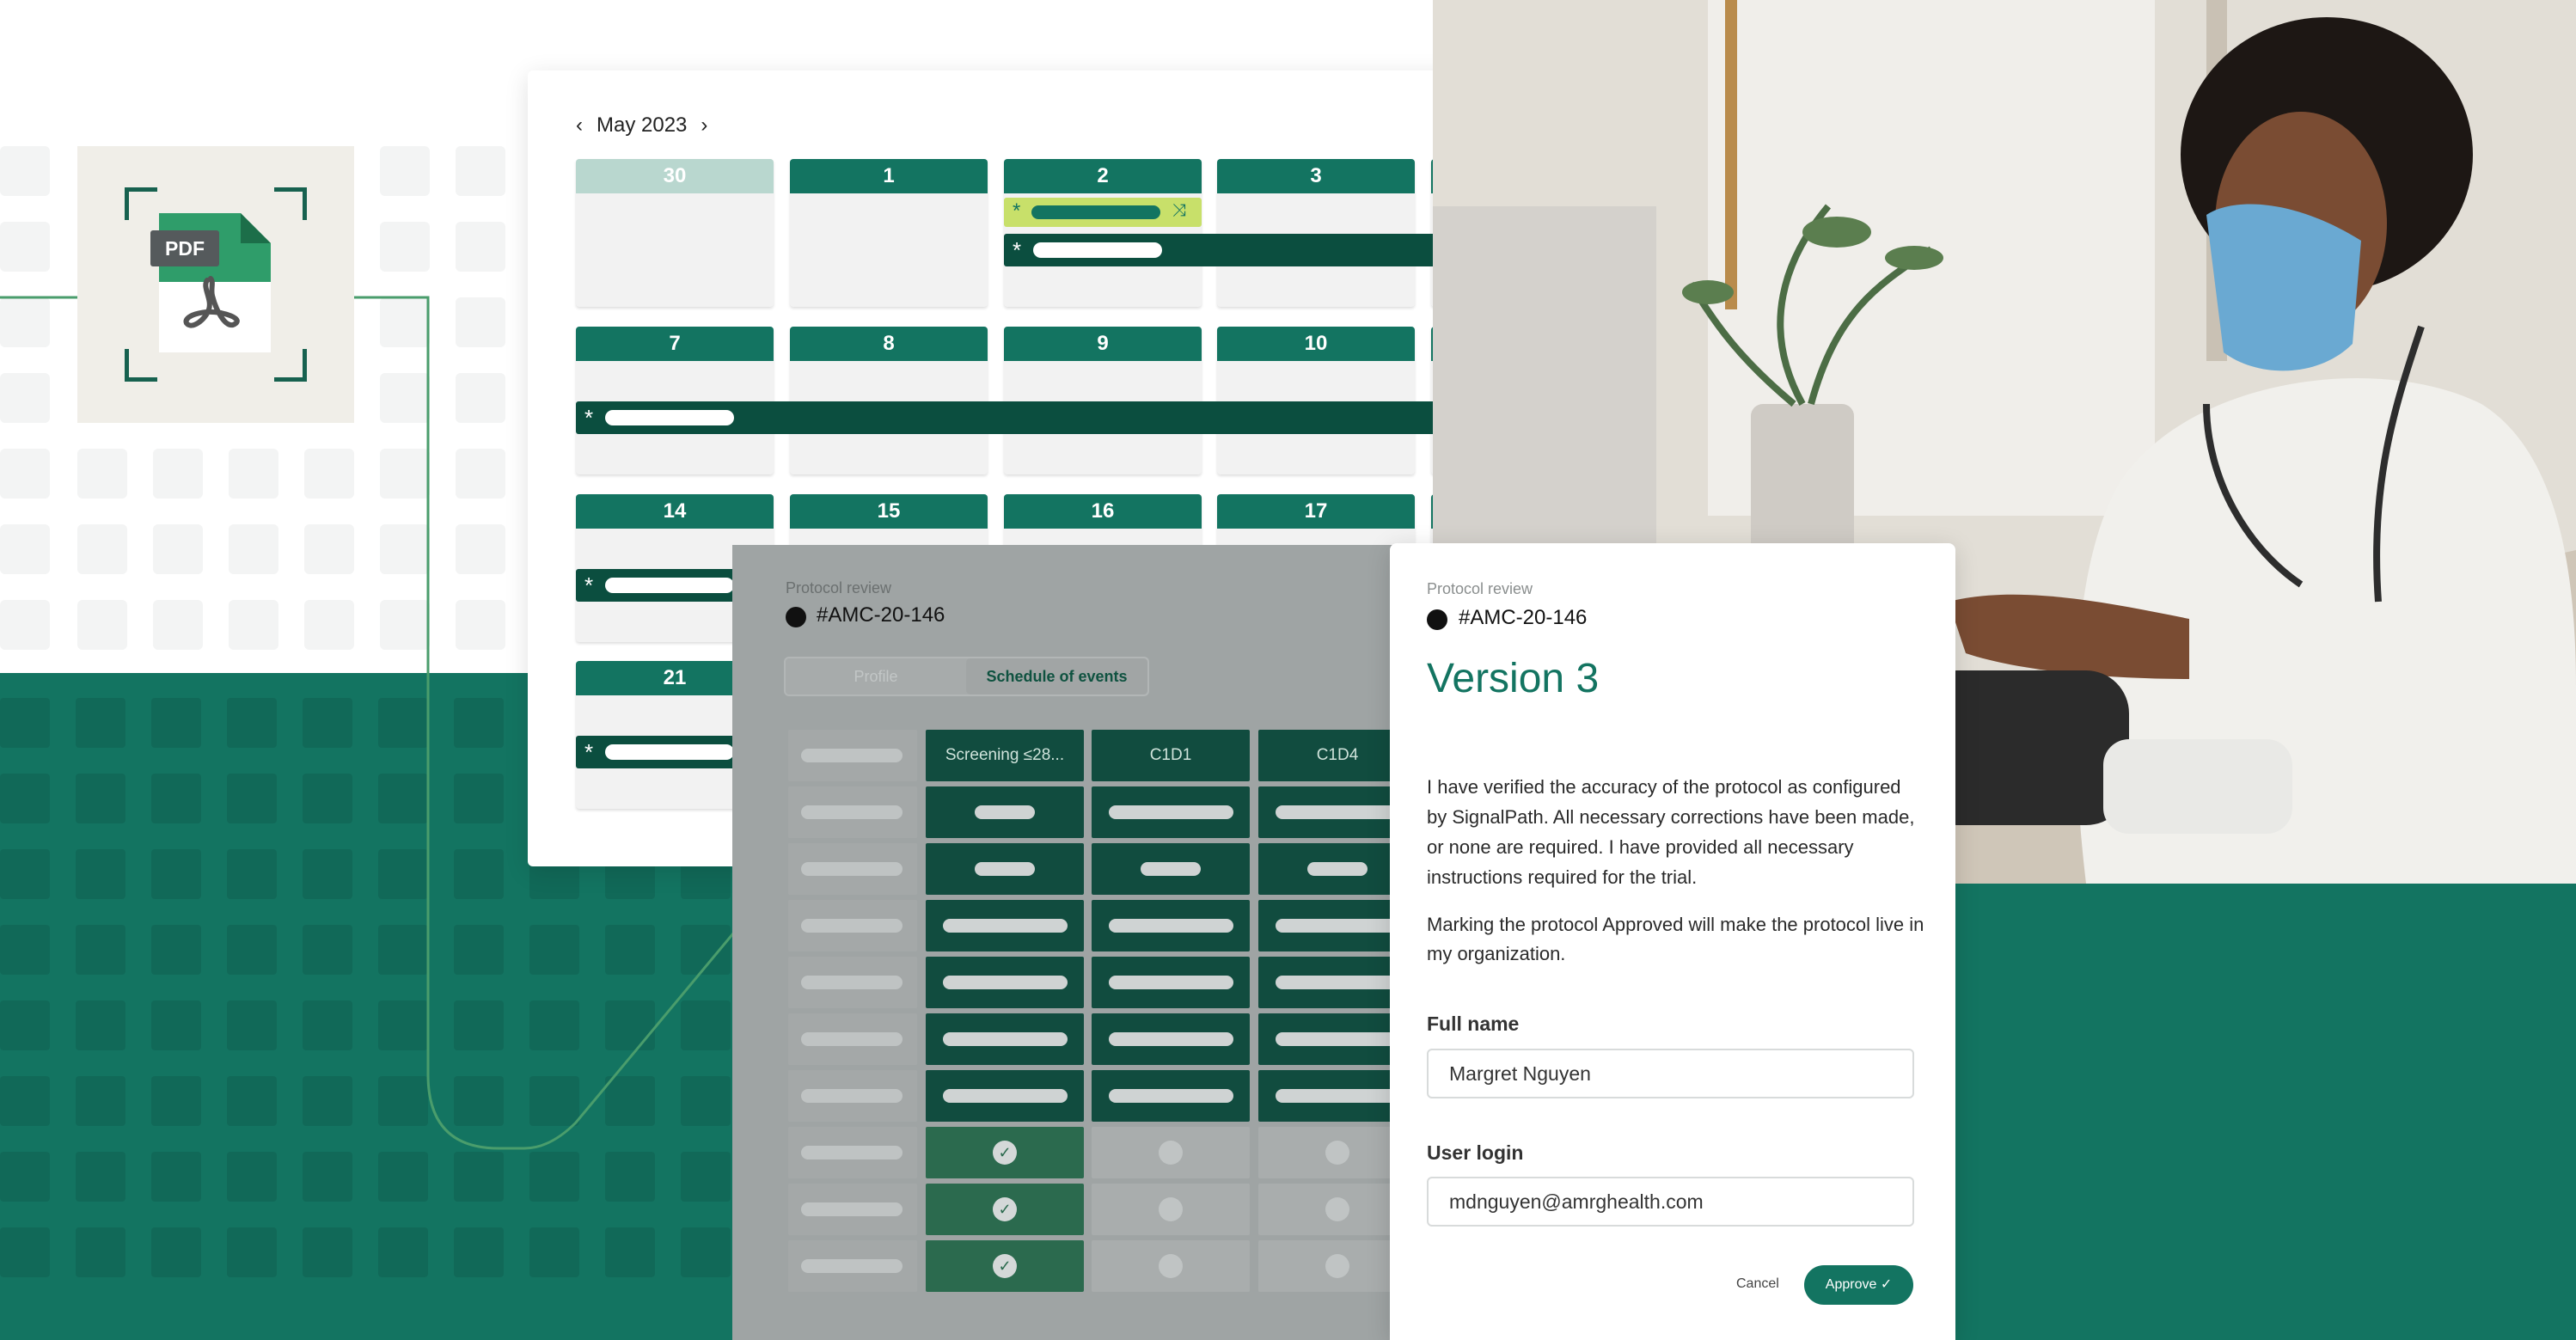 The height and width of the screenshot is (1340, 2576). Describe the element at coordinates (290, 366) in the screenshot. I see `frame-corner-br` at that location.